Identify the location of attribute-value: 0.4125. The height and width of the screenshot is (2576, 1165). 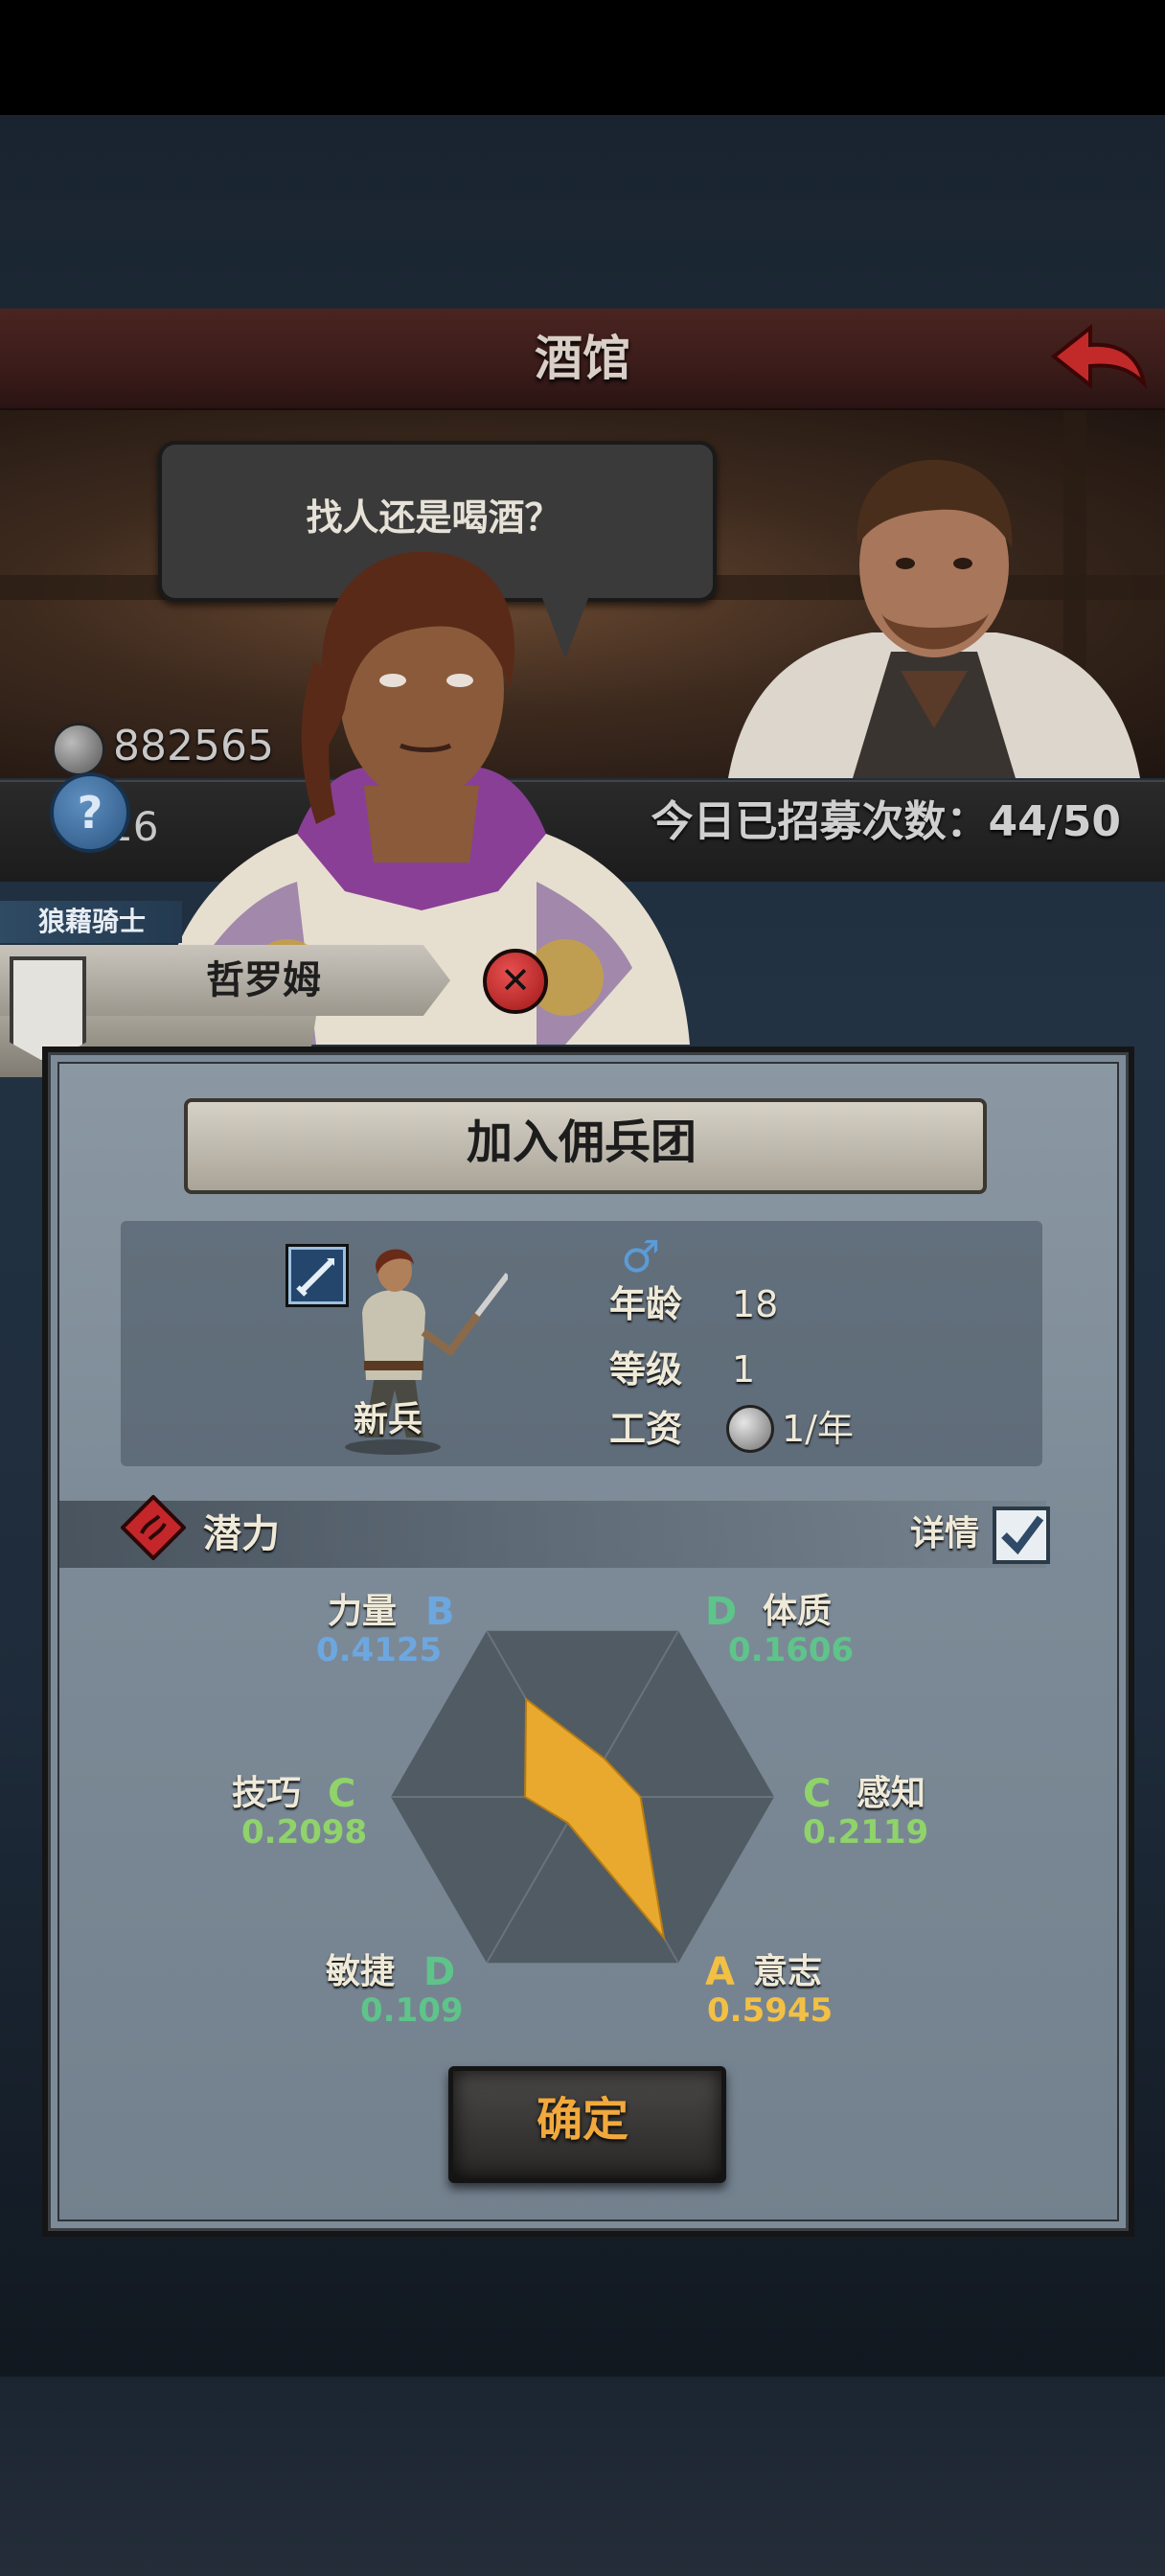
(379, 1650).